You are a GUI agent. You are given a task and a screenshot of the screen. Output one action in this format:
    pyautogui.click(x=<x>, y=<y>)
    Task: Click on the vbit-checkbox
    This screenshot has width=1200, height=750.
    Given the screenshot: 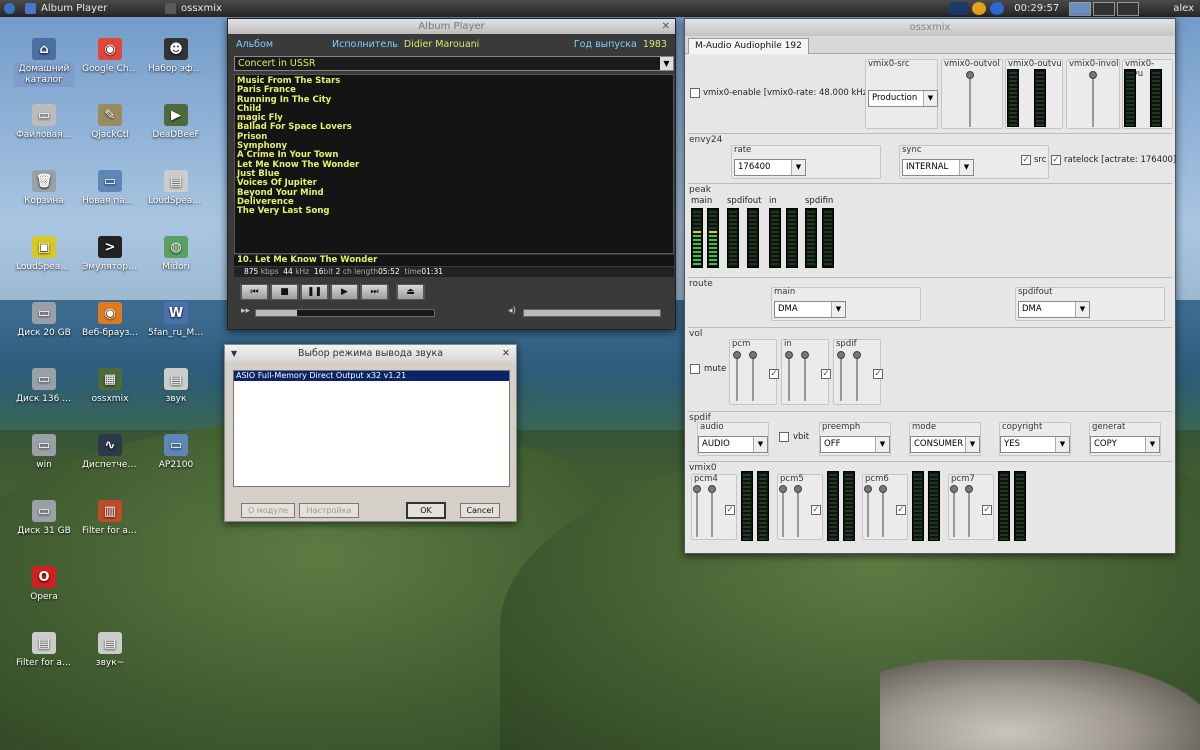 What is the action you would take?
    pyautogui.click(x=784, y=437)
    